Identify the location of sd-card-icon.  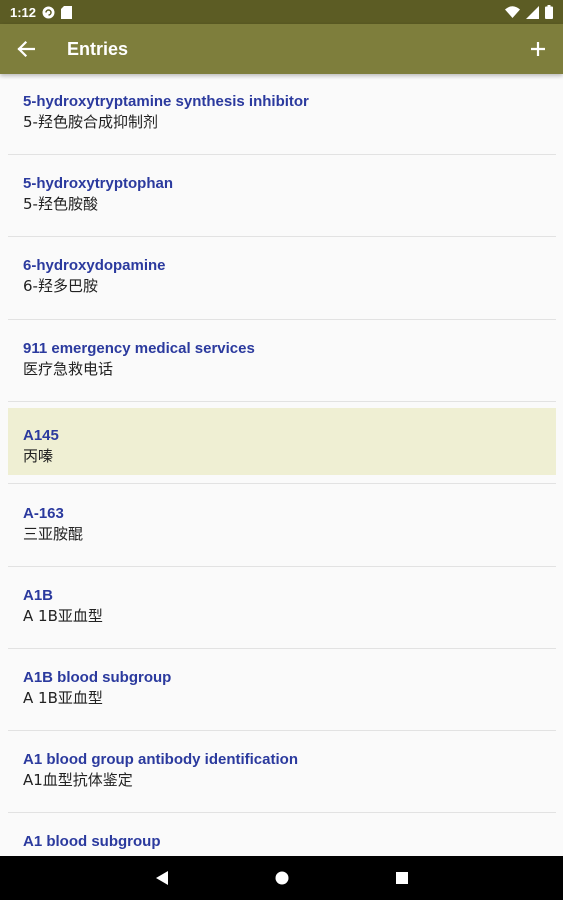
(67, 12).